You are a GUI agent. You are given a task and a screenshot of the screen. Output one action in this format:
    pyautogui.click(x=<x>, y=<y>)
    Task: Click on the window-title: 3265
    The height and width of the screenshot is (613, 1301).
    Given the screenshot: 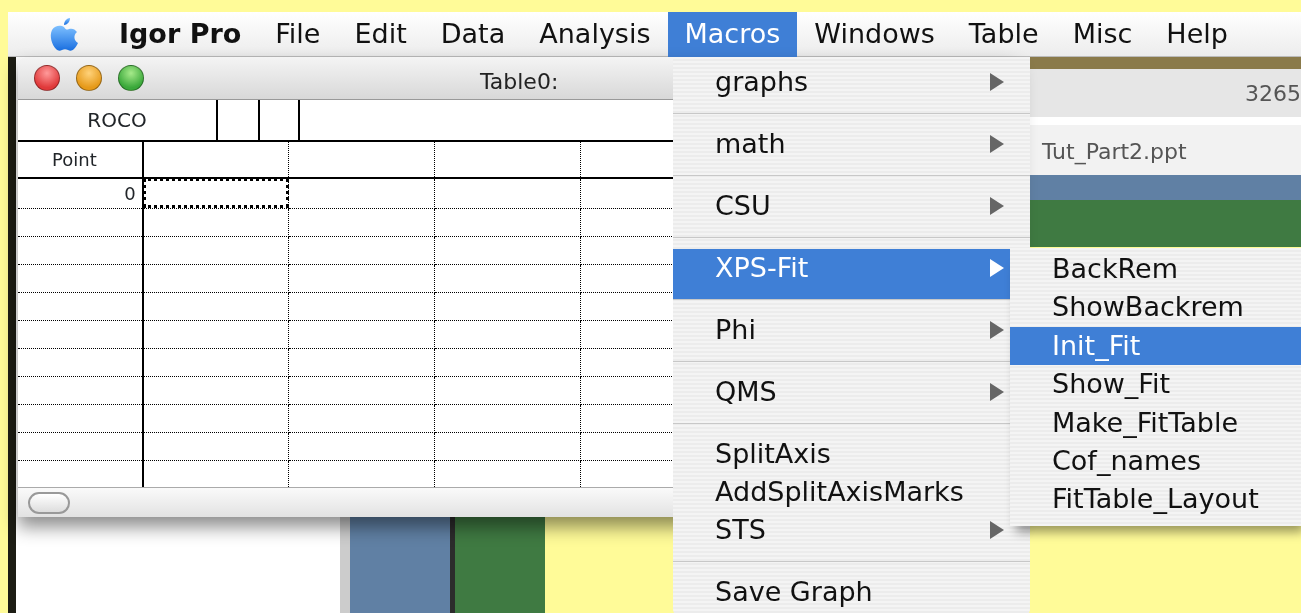 What is the action you would take?
    pyautogui.click(x=1273, y=94)
    